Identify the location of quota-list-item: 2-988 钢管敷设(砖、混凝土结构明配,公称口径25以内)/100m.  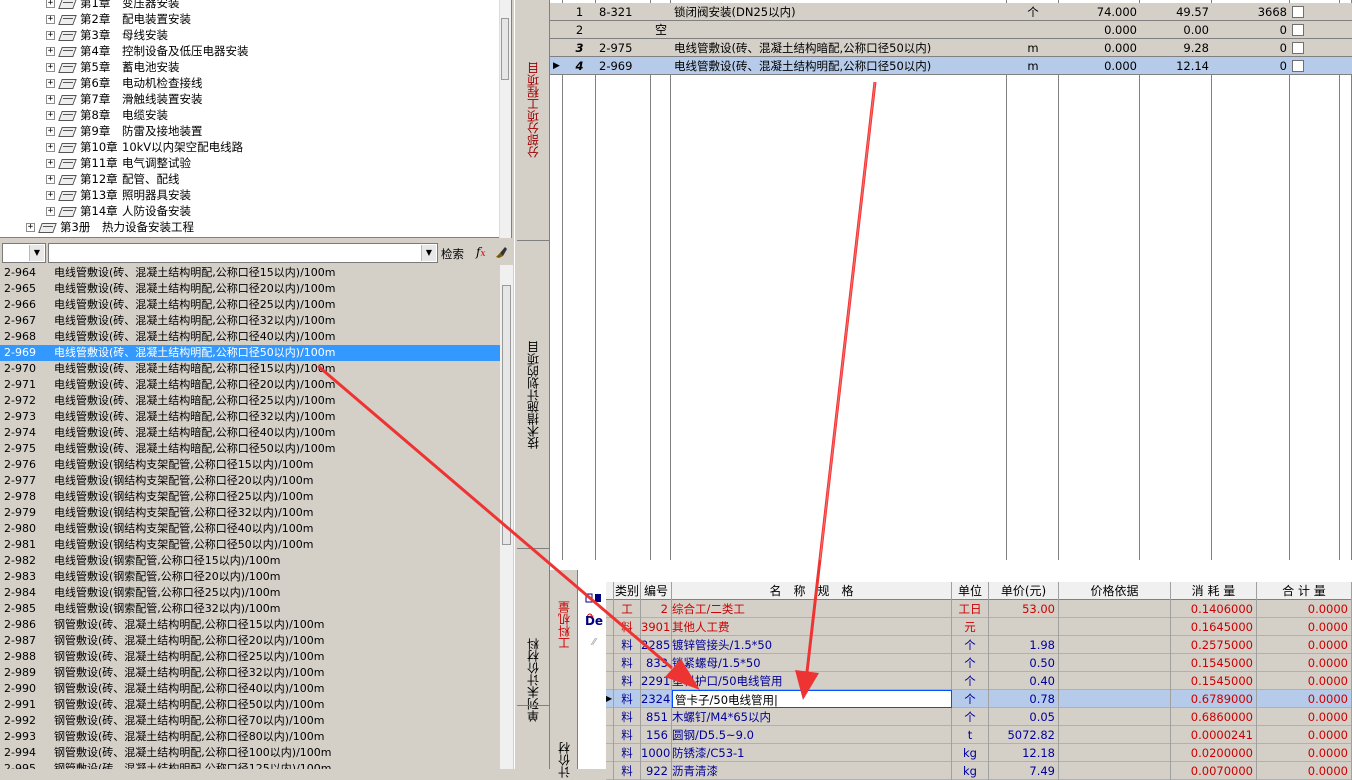
(250, 657).